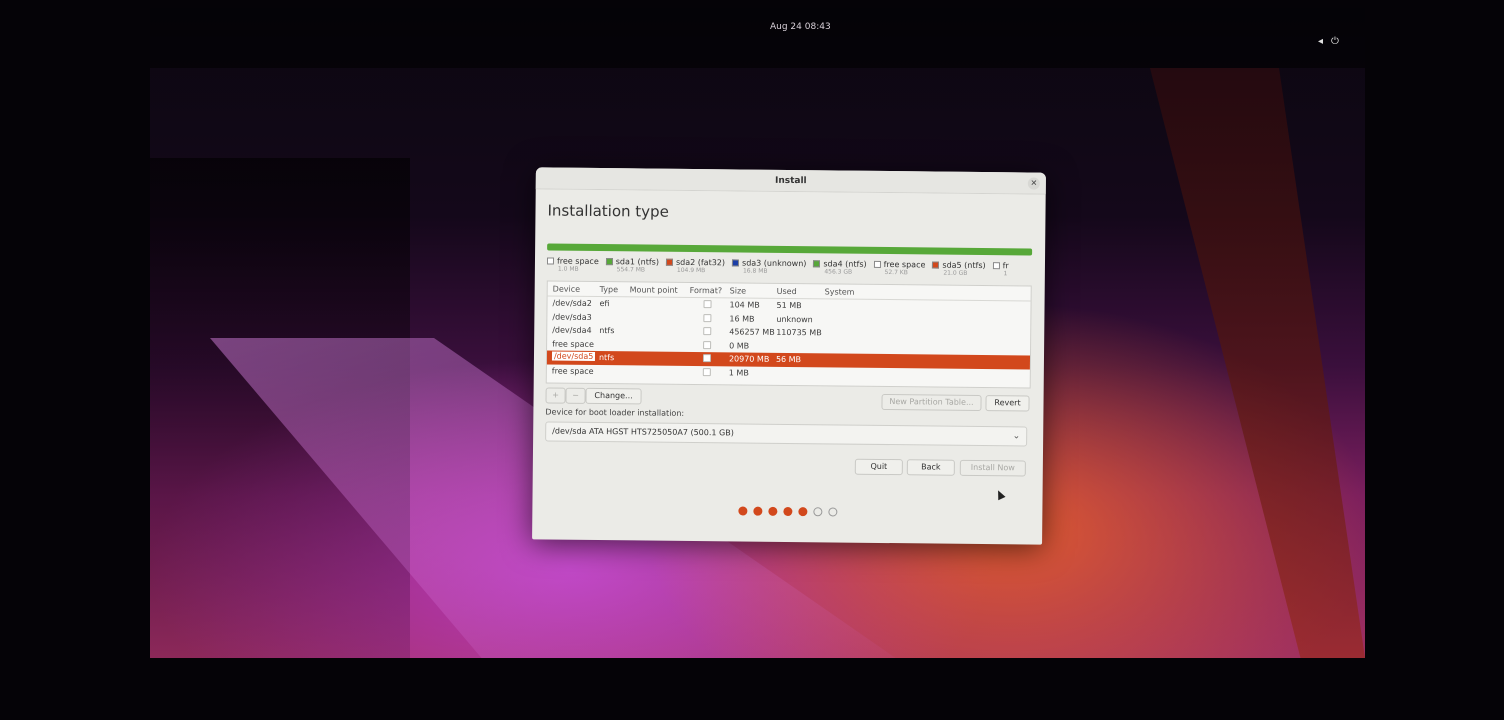 This screenshot has height=720, width=1504. What do you see at coordinates (572, 303) in the screenshot?
I see `row-device: /dev/sda2` at bounding box center [572, 303].